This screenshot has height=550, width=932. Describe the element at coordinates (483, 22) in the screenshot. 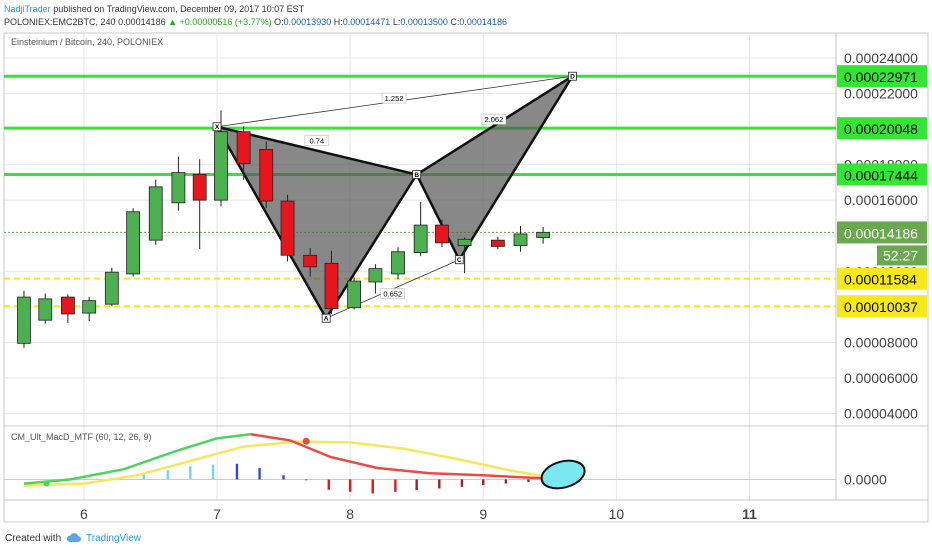

I see `close-value: 0.00014186` at that location.